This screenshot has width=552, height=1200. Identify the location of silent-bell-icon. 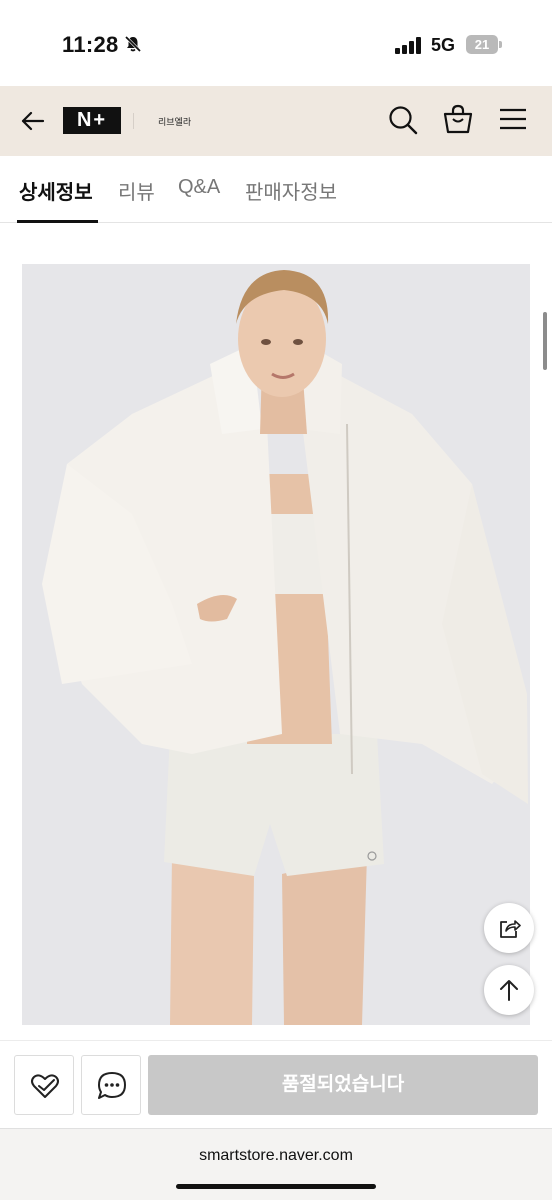
(133, 44).